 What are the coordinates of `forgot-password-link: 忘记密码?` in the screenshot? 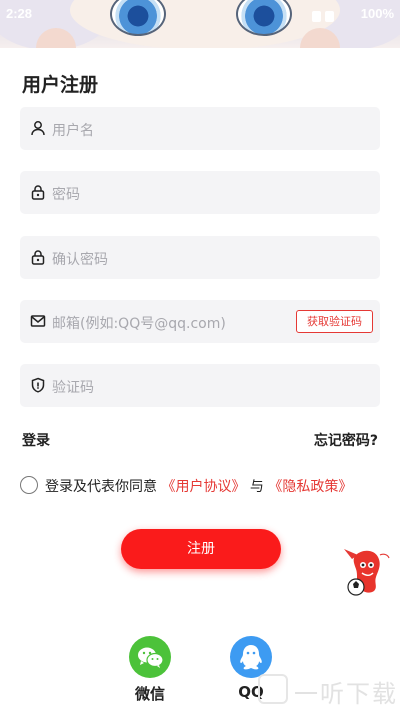 It's located at (346, 440).